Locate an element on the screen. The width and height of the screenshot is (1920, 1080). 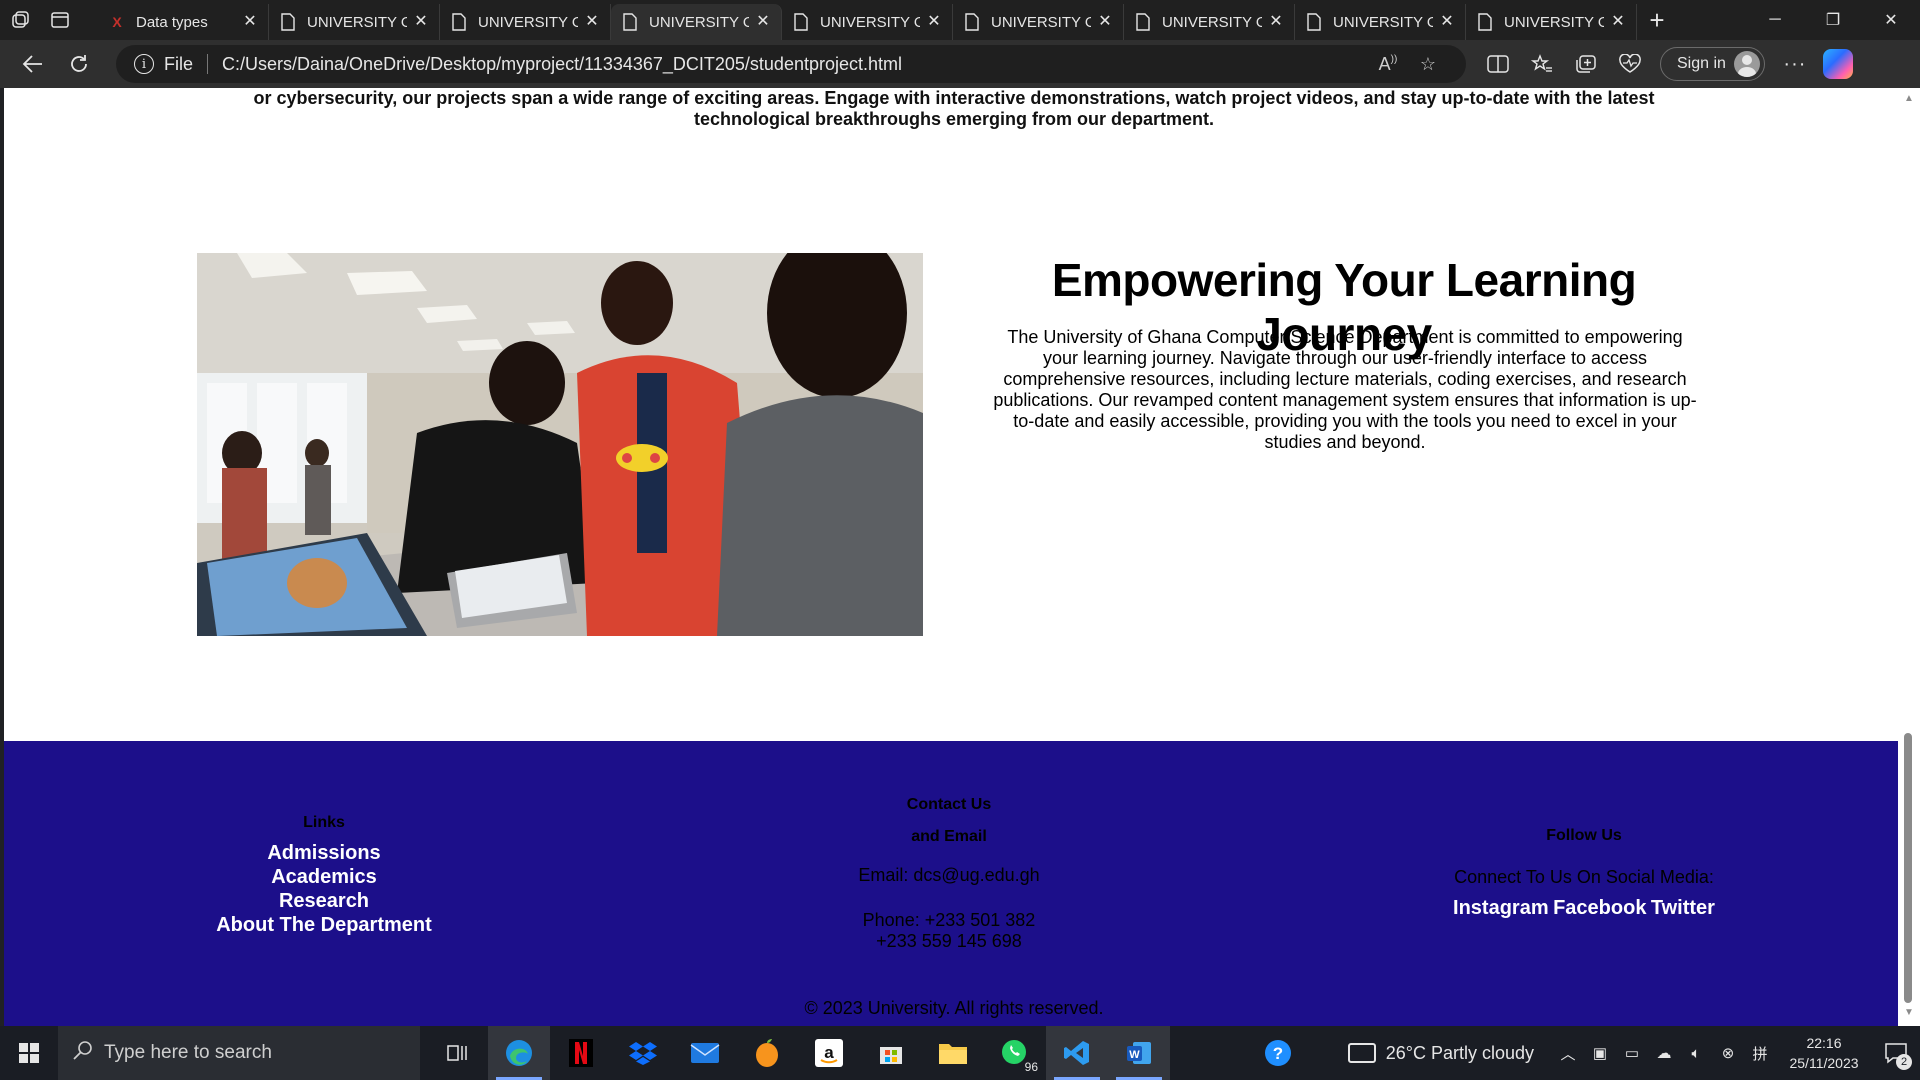
tab-university-6: UNIVERSITY OF GHANA ✕ is located at coordinates (1209, 22).